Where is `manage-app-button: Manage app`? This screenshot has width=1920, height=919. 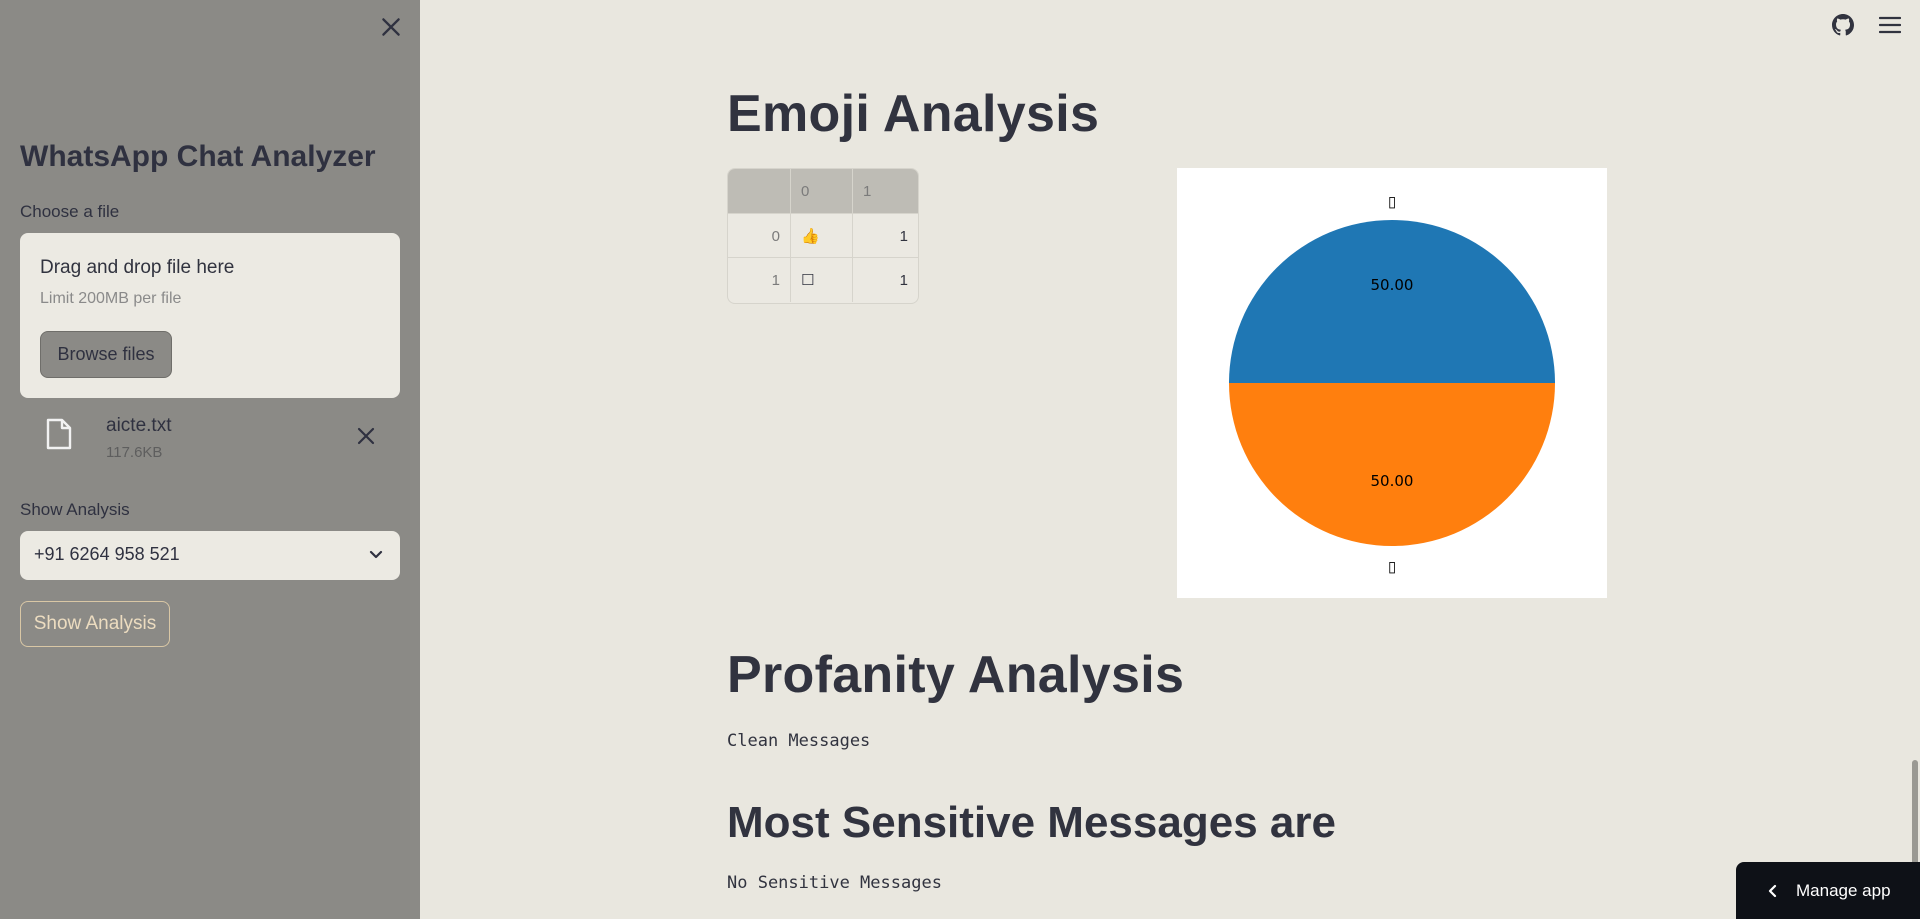
manage-app-button: Manage app is located at coordinates (1828, 890).